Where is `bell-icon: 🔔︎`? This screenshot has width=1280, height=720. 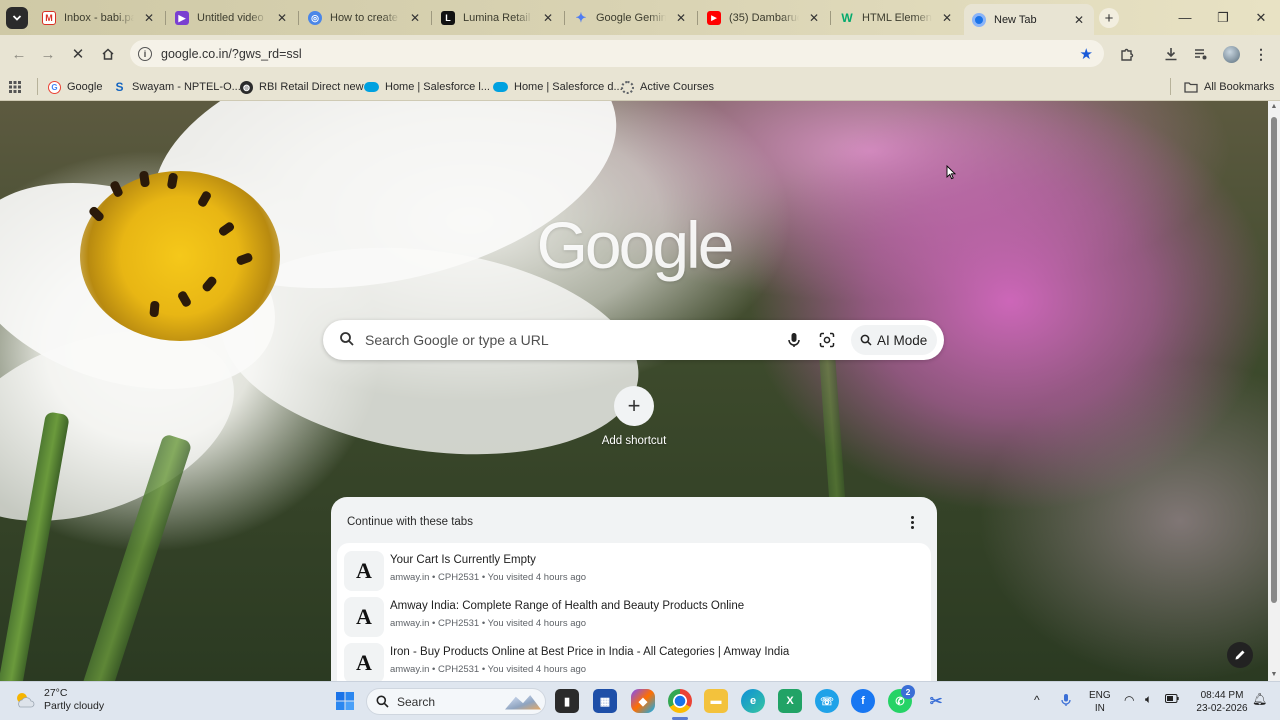 bell-icon: 🔔︎ is located at coordinates (1260, 699).